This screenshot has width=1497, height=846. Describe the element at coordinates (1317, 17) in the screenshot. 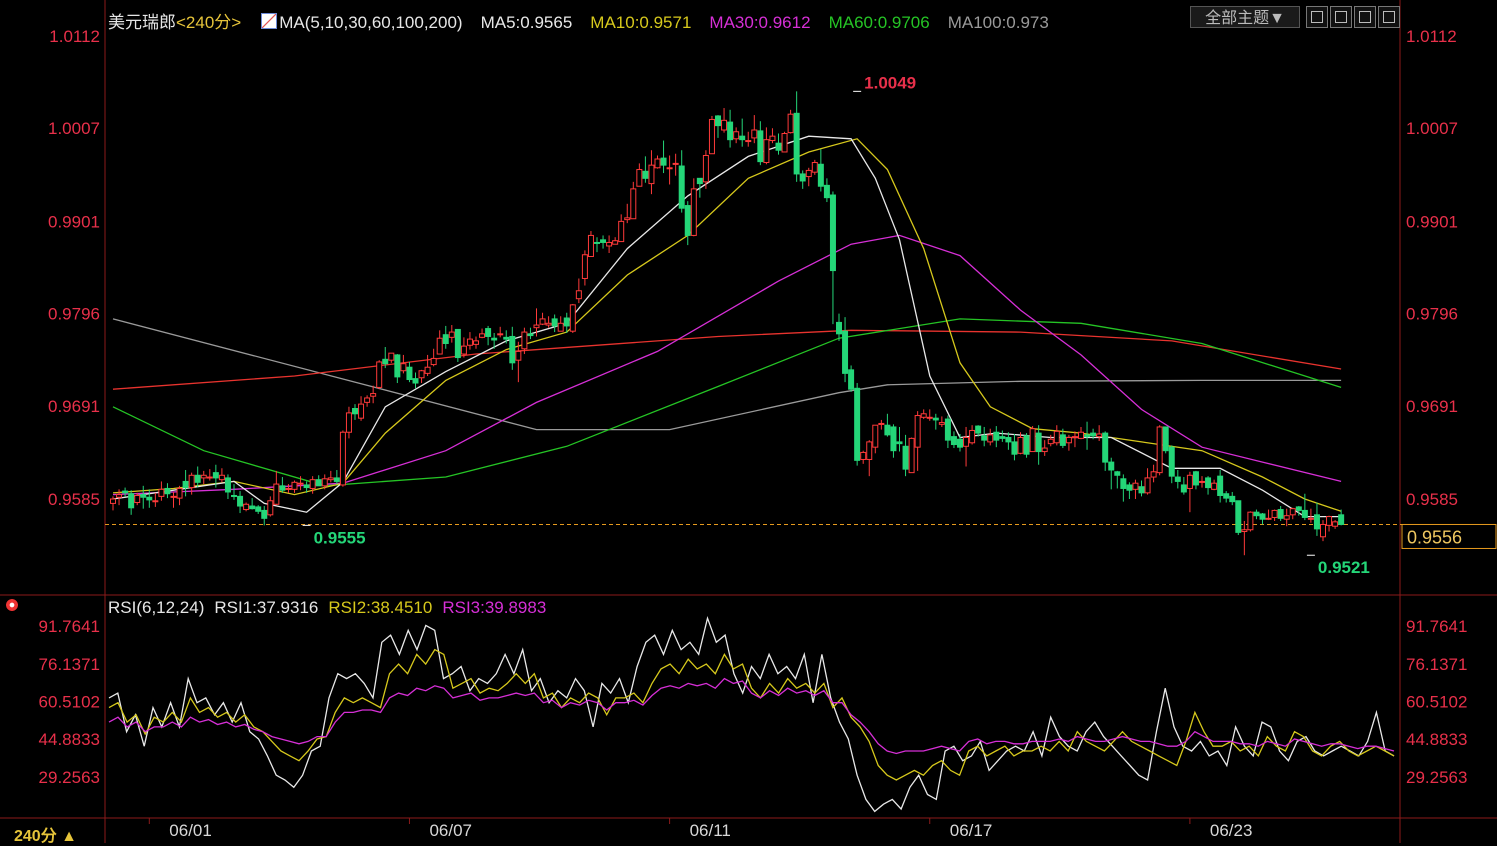

I see `layout-grid-icon` at that location.